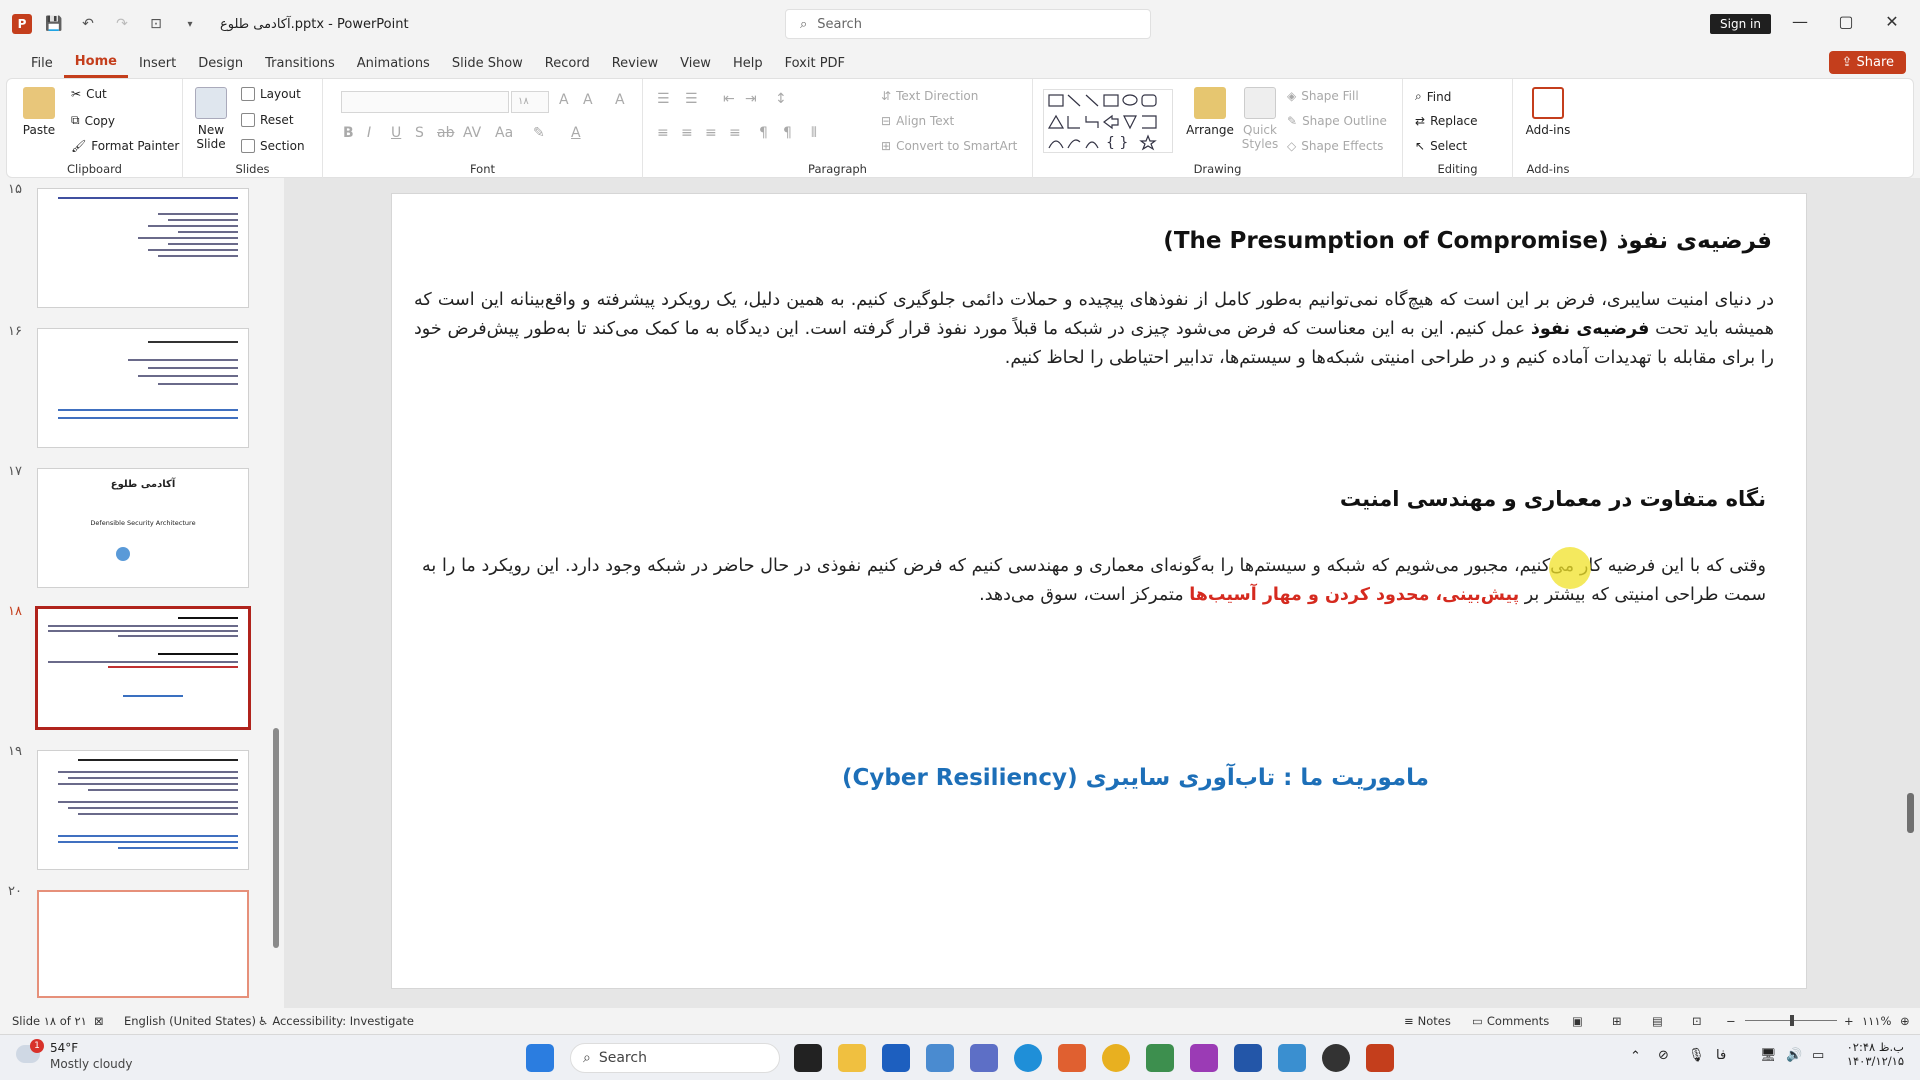  Describe the element at coordinates (1553, 499) in the screenshot. I see `slide-heading-architecture: نگاه متفاوت در معماری و مهندسی امنیت` at that location.